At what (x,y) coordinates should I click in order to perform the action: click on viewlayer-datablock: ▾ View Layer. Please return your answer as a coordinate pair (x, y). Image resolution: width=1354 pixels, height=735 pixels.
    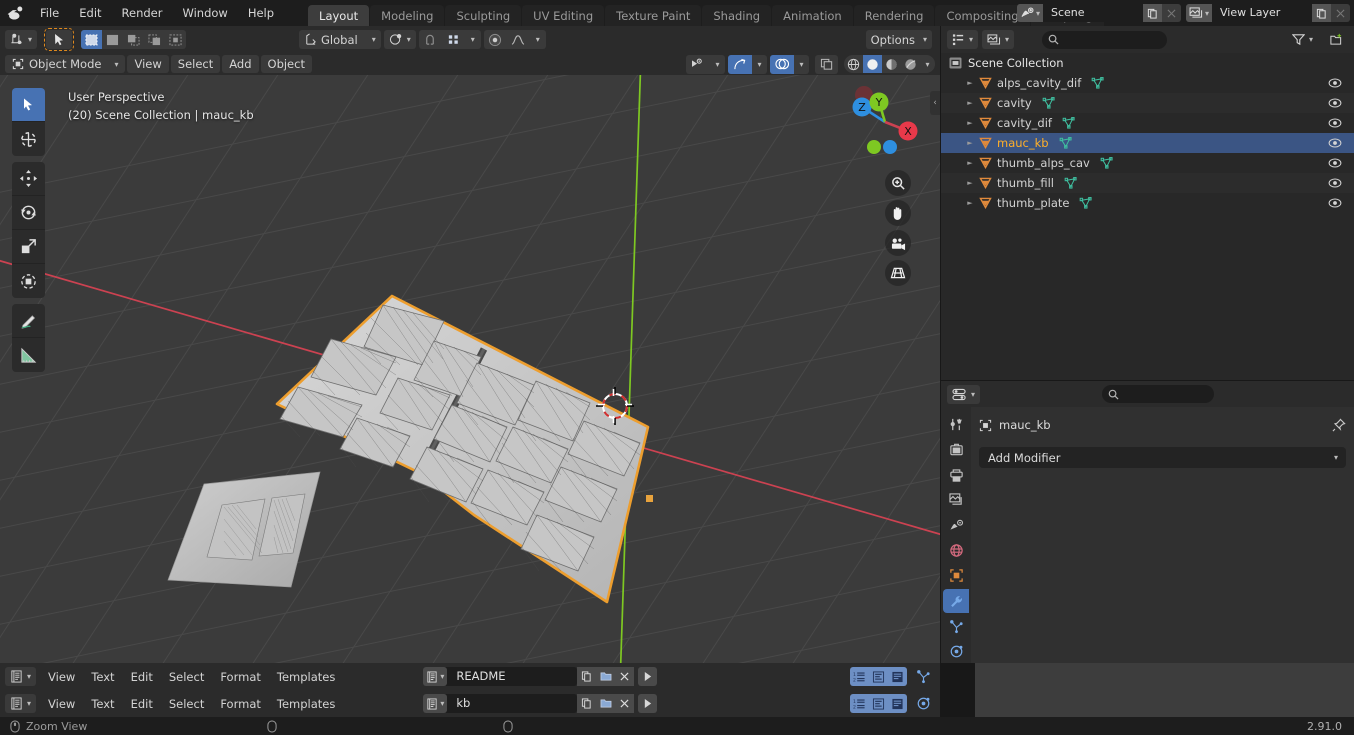
    Looking at the image, I should click on (1268, 13).